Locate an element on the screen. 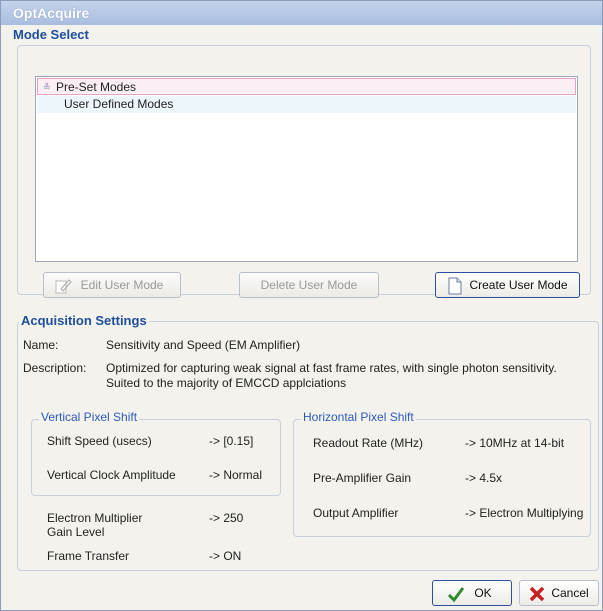 The height and width of the screenshot is (611, 603). delete-user-mode-label: Delete User Mode is located at coordinates (309, 285).